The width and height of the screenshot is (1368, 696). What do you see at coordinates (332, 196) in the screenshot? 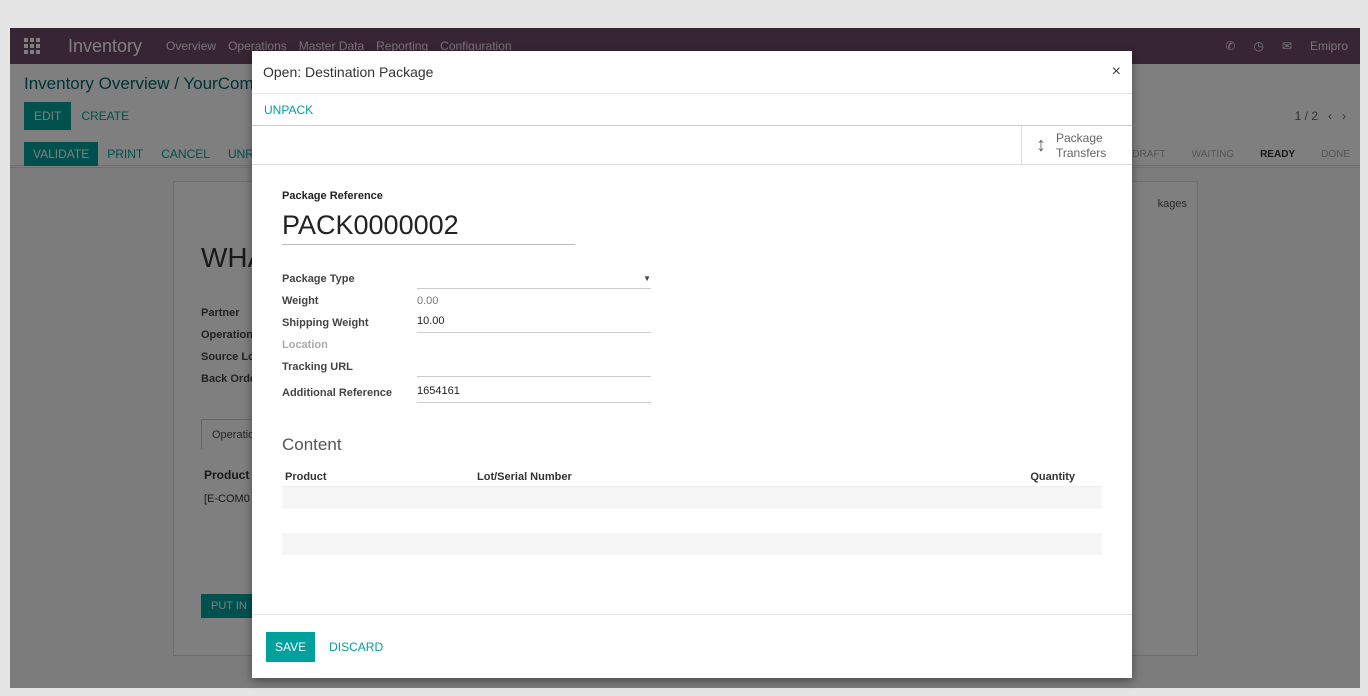
I see `package-reference-label: Package Reference` at bounding box center [332, 196].